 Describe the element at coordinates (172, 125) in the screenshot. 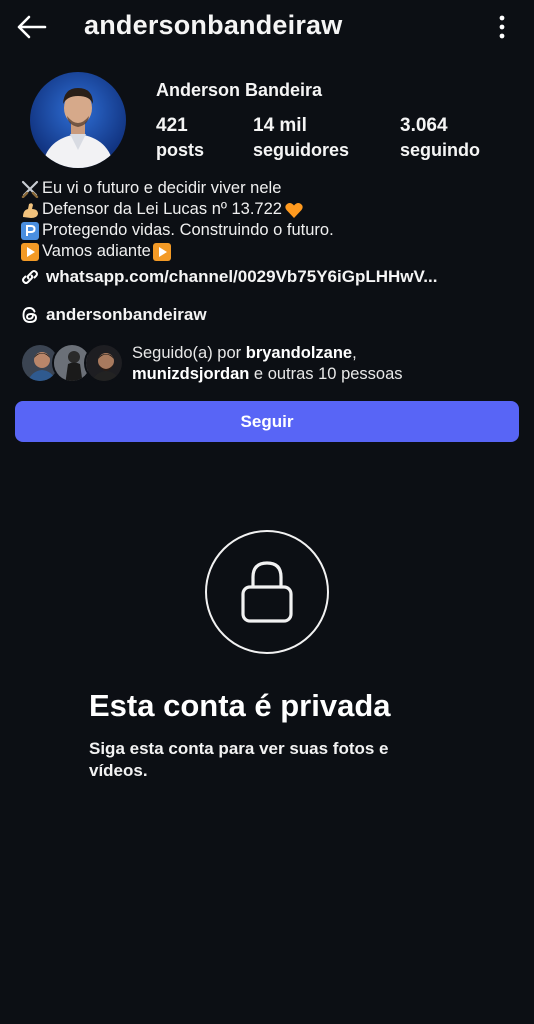

I see `posts-count: 421` at that location.